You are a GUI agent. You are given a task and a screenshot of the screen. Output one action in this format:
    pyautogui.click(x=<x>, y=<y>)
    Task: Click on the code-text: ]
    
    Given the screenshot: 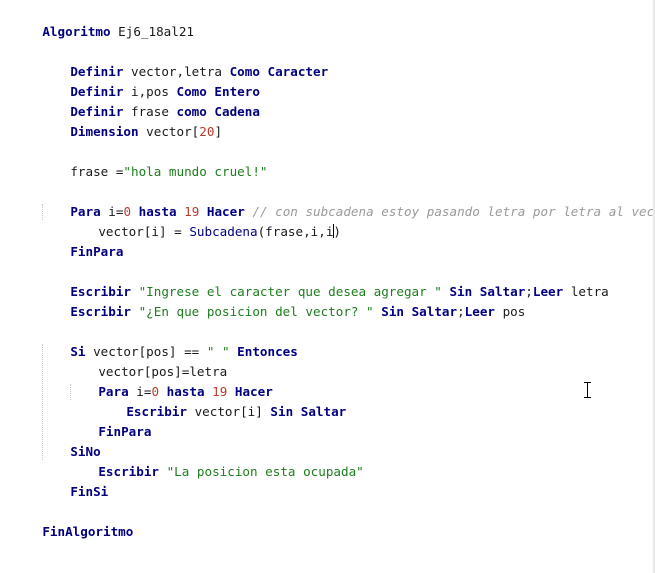 What is the action you would take?
    pyautogui.click(x=218, y=131)
    